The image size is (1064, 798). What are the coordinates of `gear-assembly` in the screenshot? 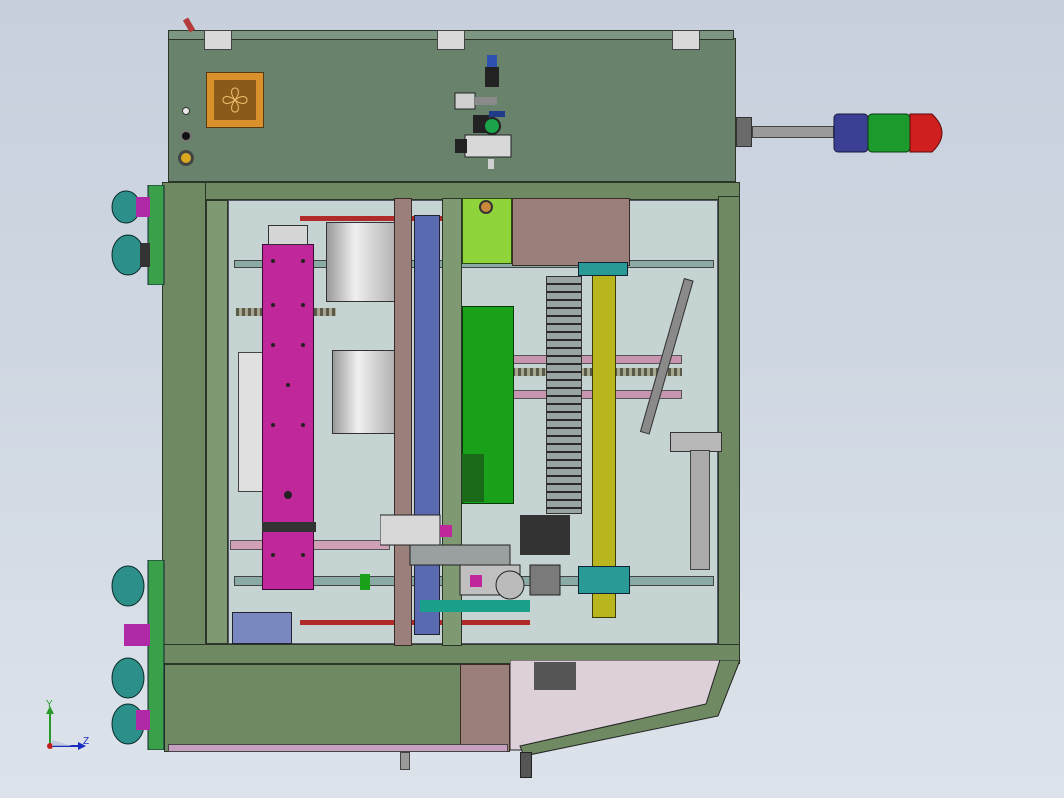 It's located at (479, 570).